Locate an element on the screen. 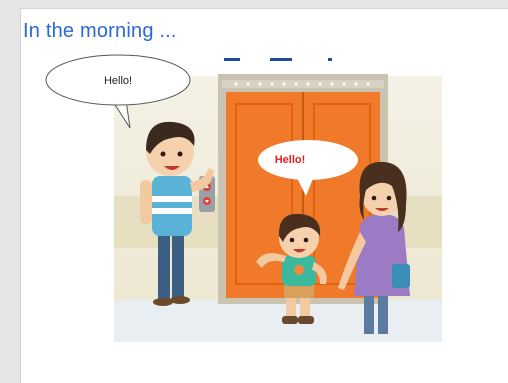 The width and height of the screenshot is (508, 383). speech-bubble-center-text: Hello! is located at coordinates (290, 160).